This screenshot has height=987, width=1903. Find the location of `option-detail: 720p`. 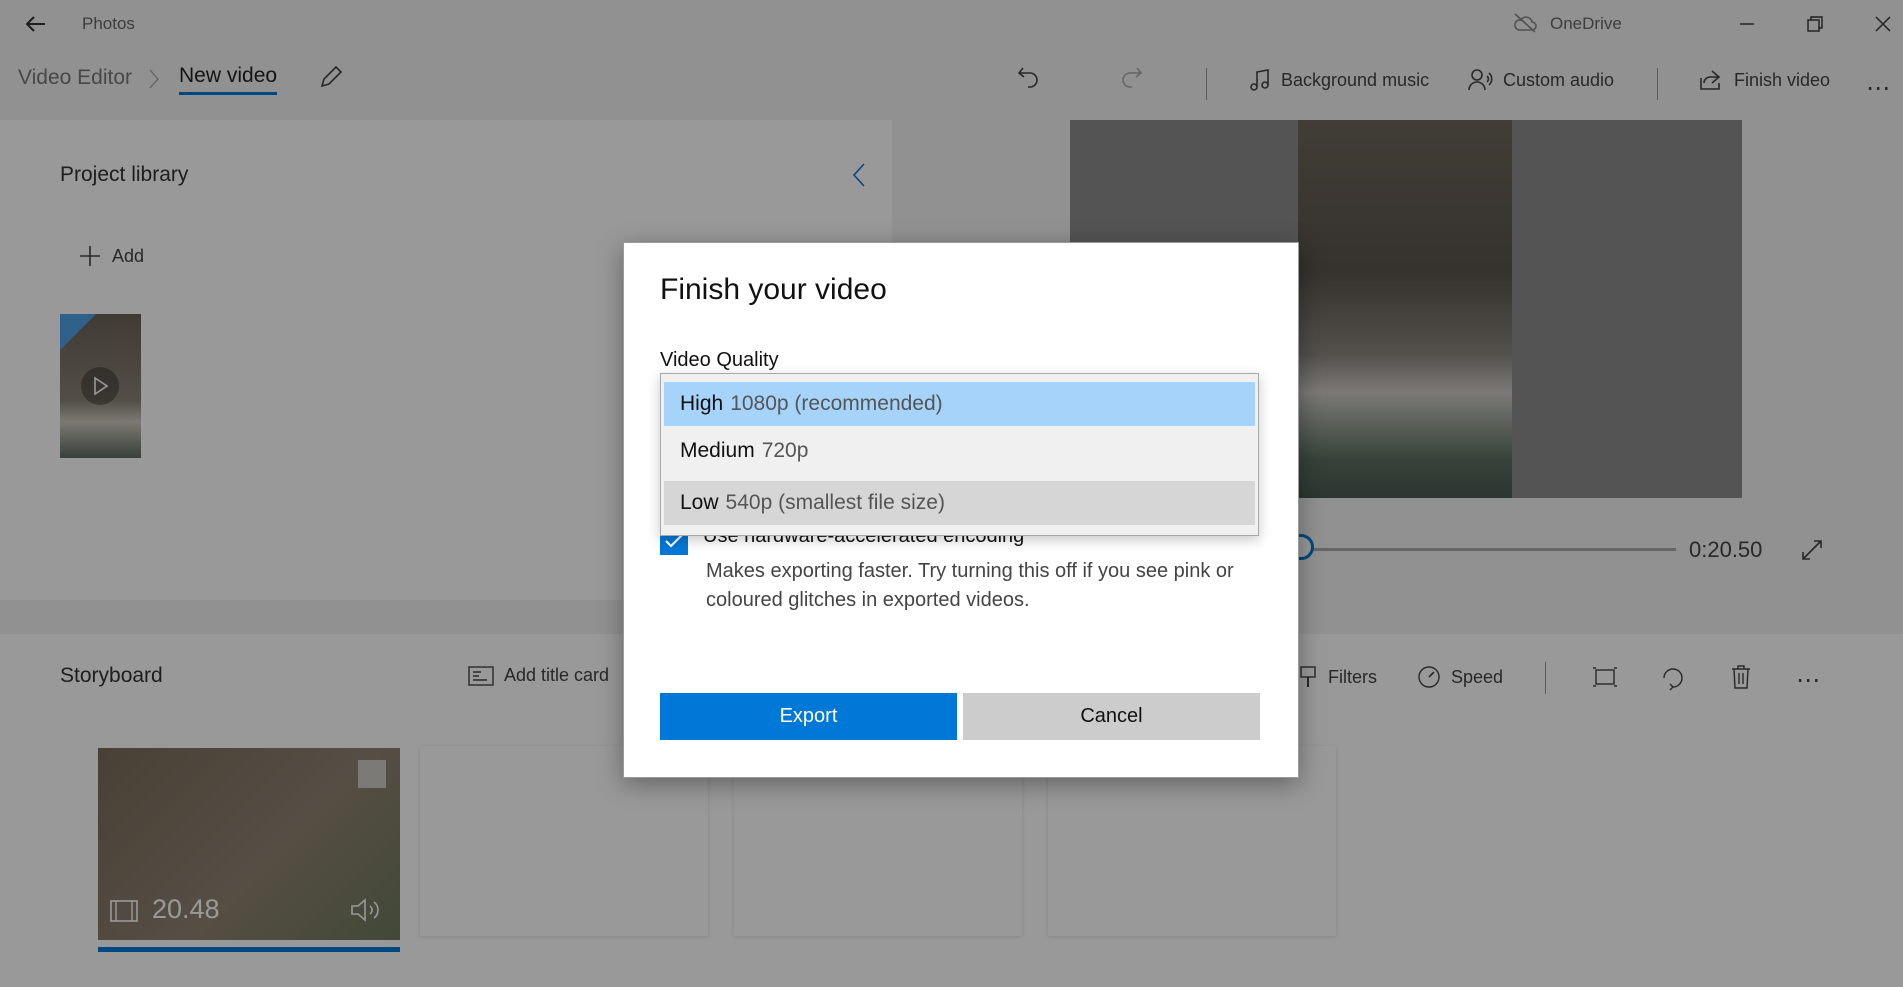

option-detail: 720p is located at coordinates (785, 450).